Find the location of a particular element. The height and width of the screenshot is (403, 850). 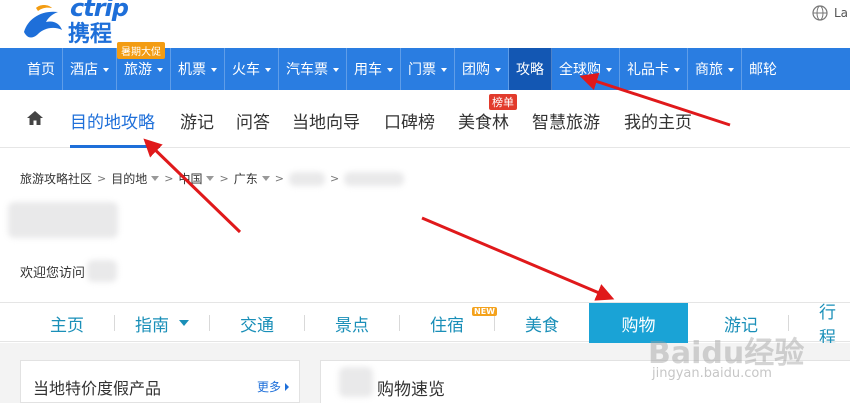

sub-nav-rankings: 口碑榜 is located at coordinates (409, 120).